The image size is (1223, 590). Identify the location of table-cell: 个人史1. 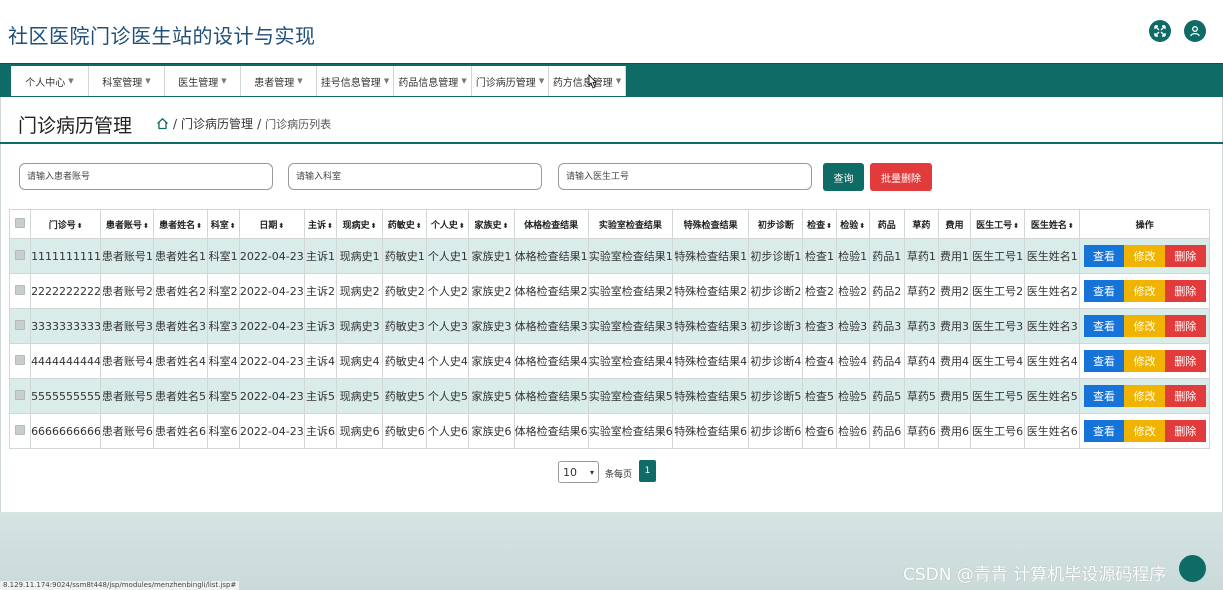
(448, 256).